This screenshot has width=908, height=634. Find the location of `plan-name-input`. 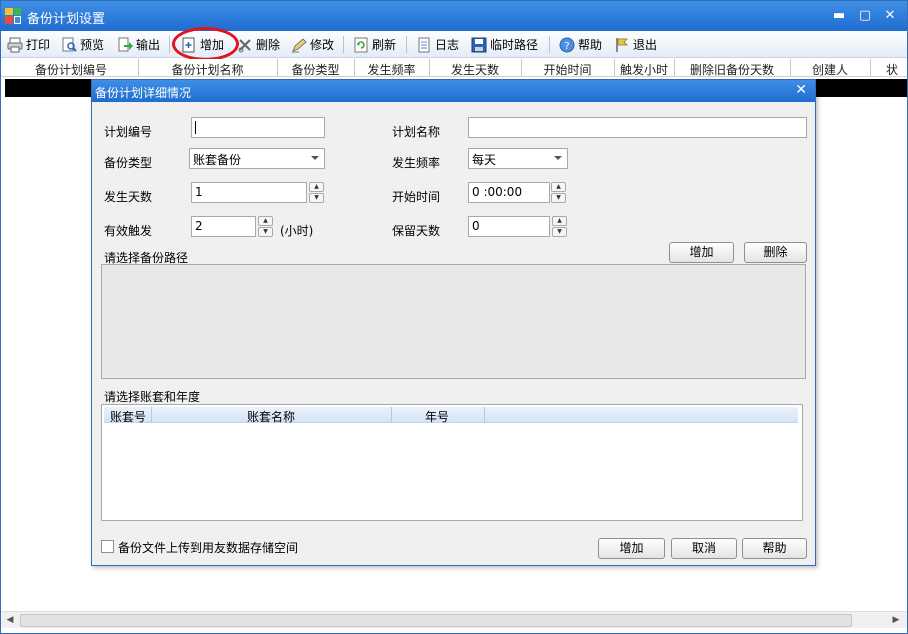

plan-name-input is located at coordinates (637, 127).